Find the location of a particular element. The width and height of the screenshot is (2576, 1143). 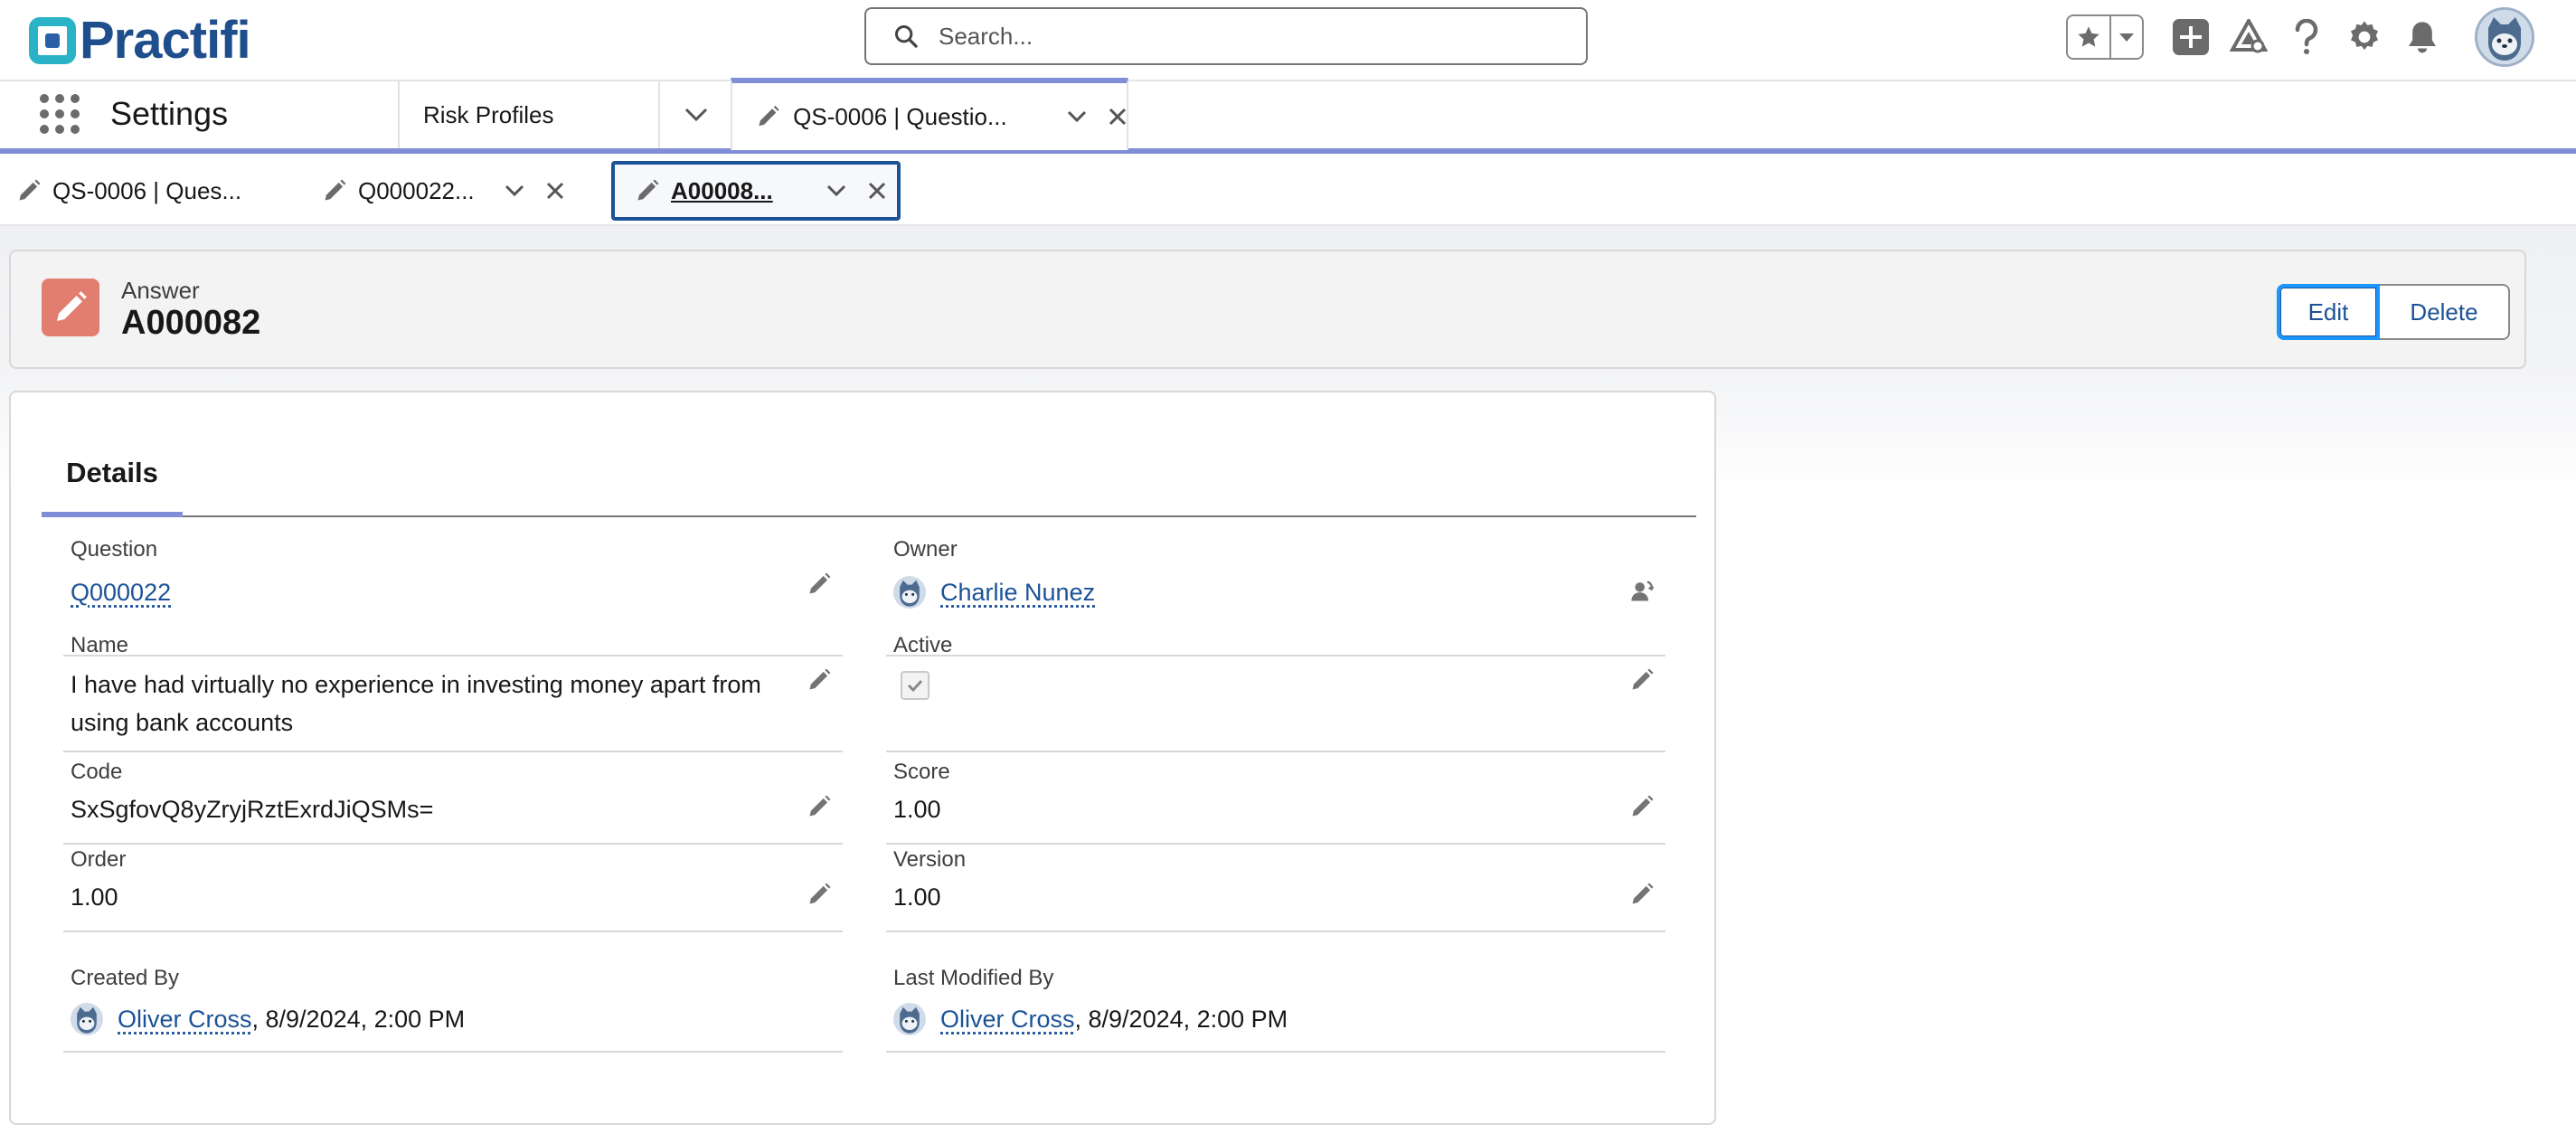

global-search is located at coordinates (1226, 36).